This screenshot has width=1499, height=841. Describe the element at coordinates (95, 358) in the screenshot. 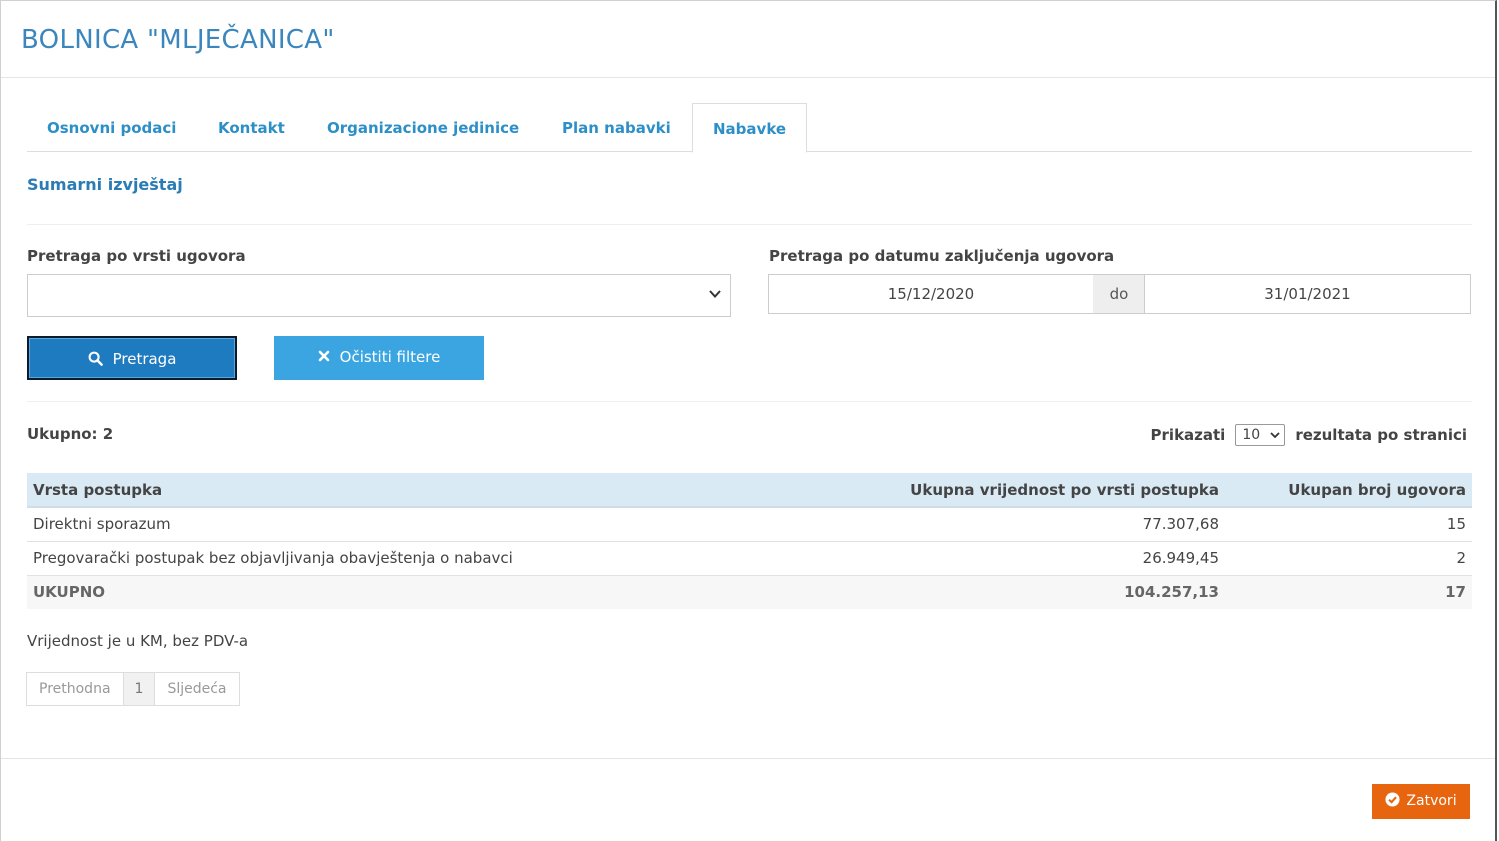

I see `search-icon` at that location.